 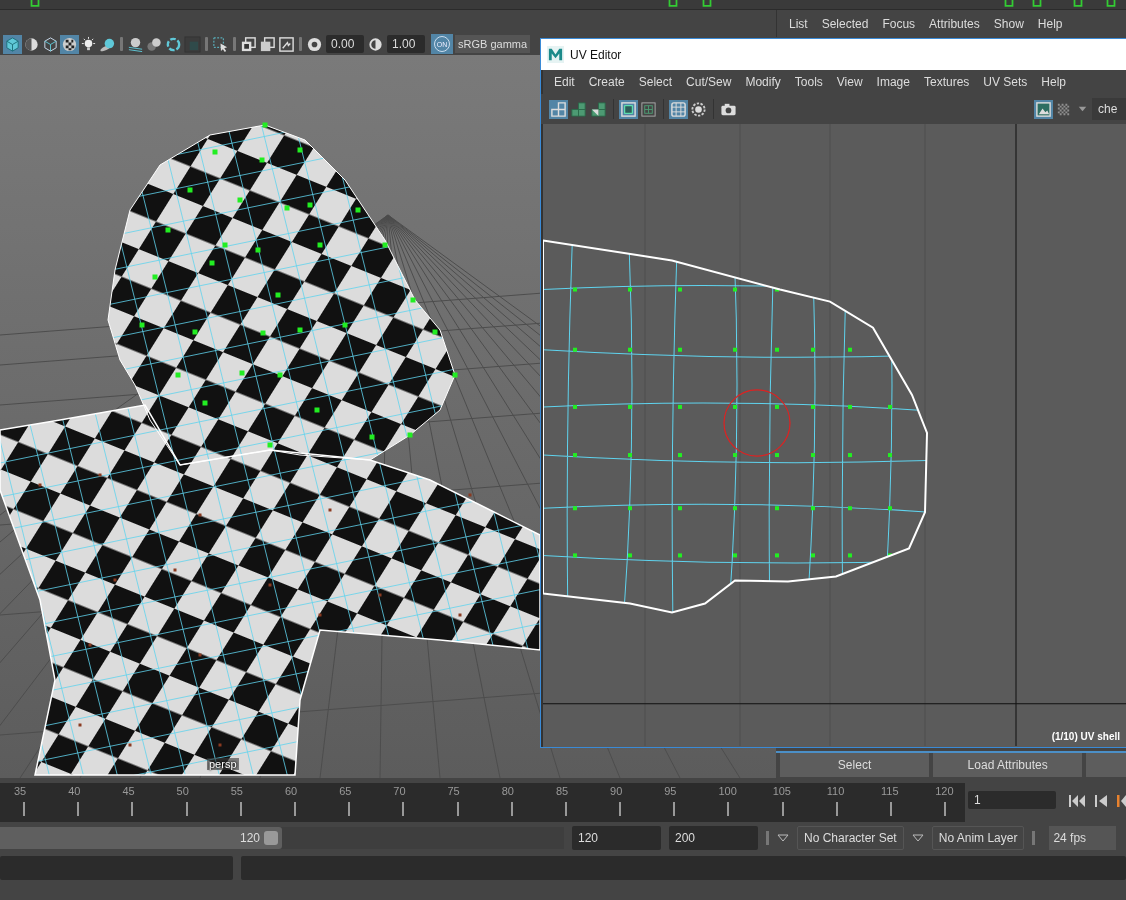 What do you see at coordinates (1012, 800) in the screenshot?
I see `current-frame-field: 1` at bounding box center [1012, 800].